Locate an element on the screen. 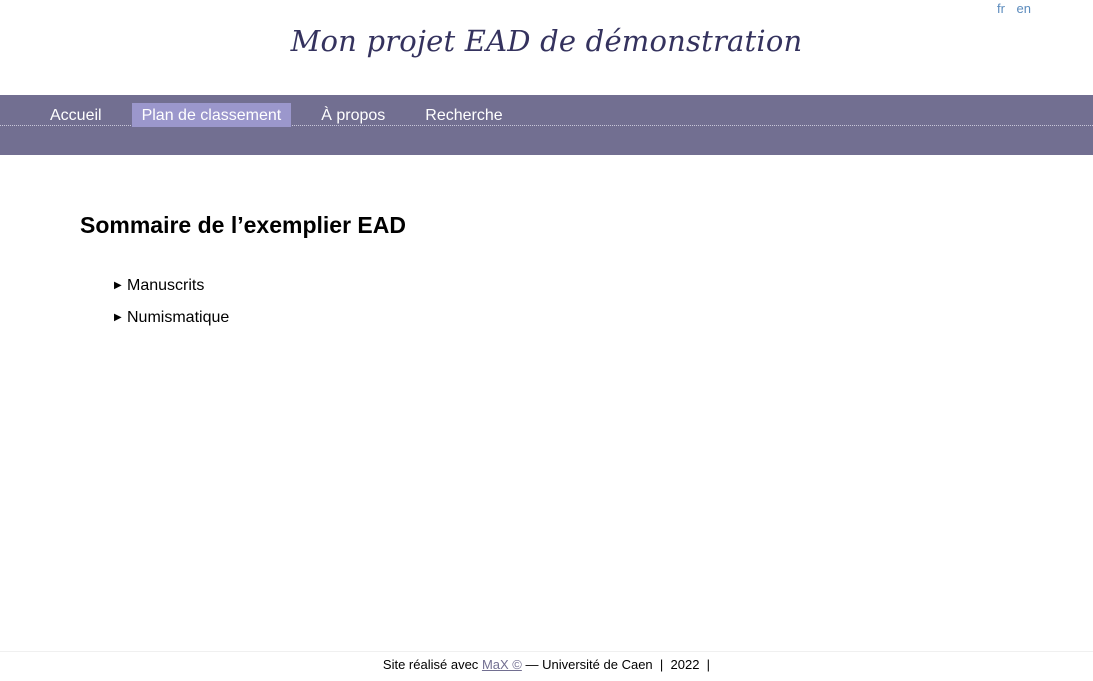 This screenshot has height=681, width=1093. toc-item-label: Numismatique is located at coordinates (178, 317).